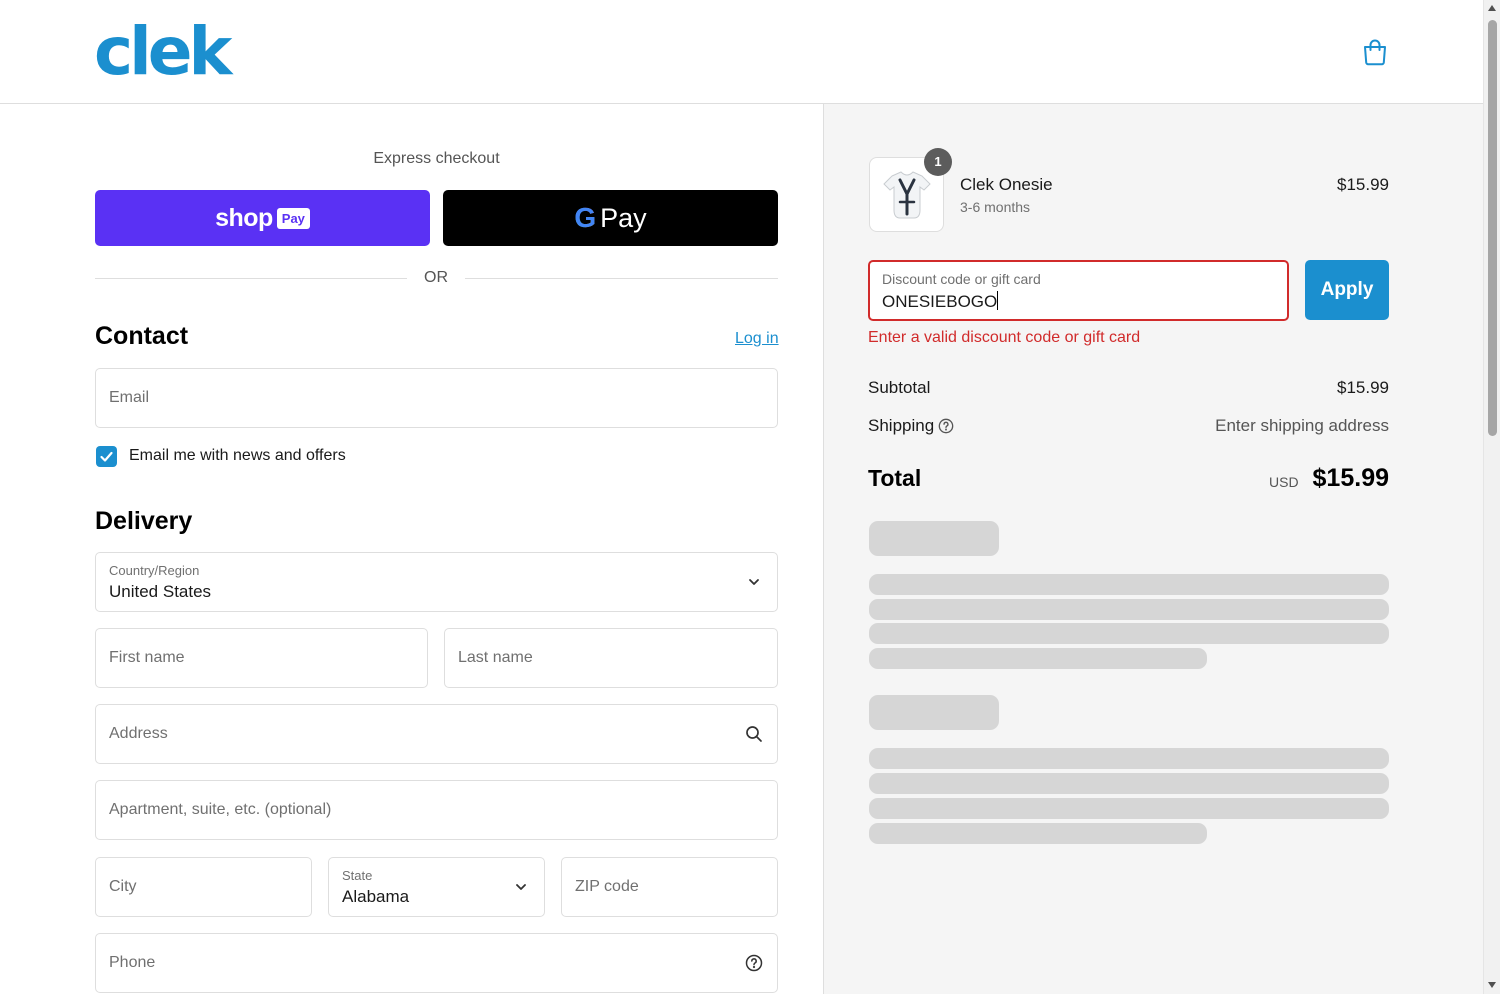  I want to click on first-name-placeholder: First name, so click(147, 657).